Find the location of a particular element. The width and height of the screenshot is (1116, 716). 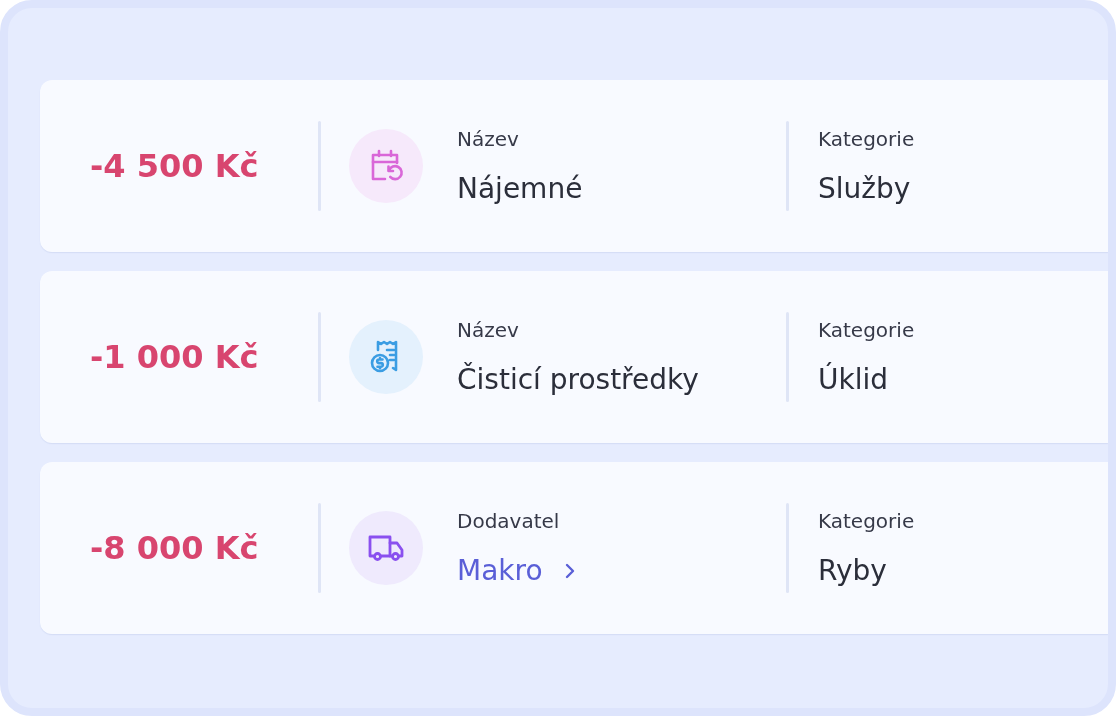

category-value: Úklid is located at coordinates (853, 379).